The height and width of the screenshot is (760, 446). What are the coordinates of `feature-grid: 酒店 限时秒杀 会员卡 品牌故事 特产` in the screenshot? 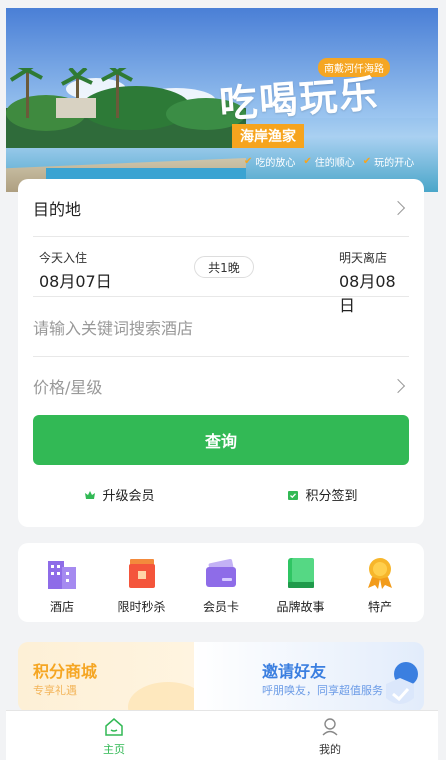 It's located at (221, 582).